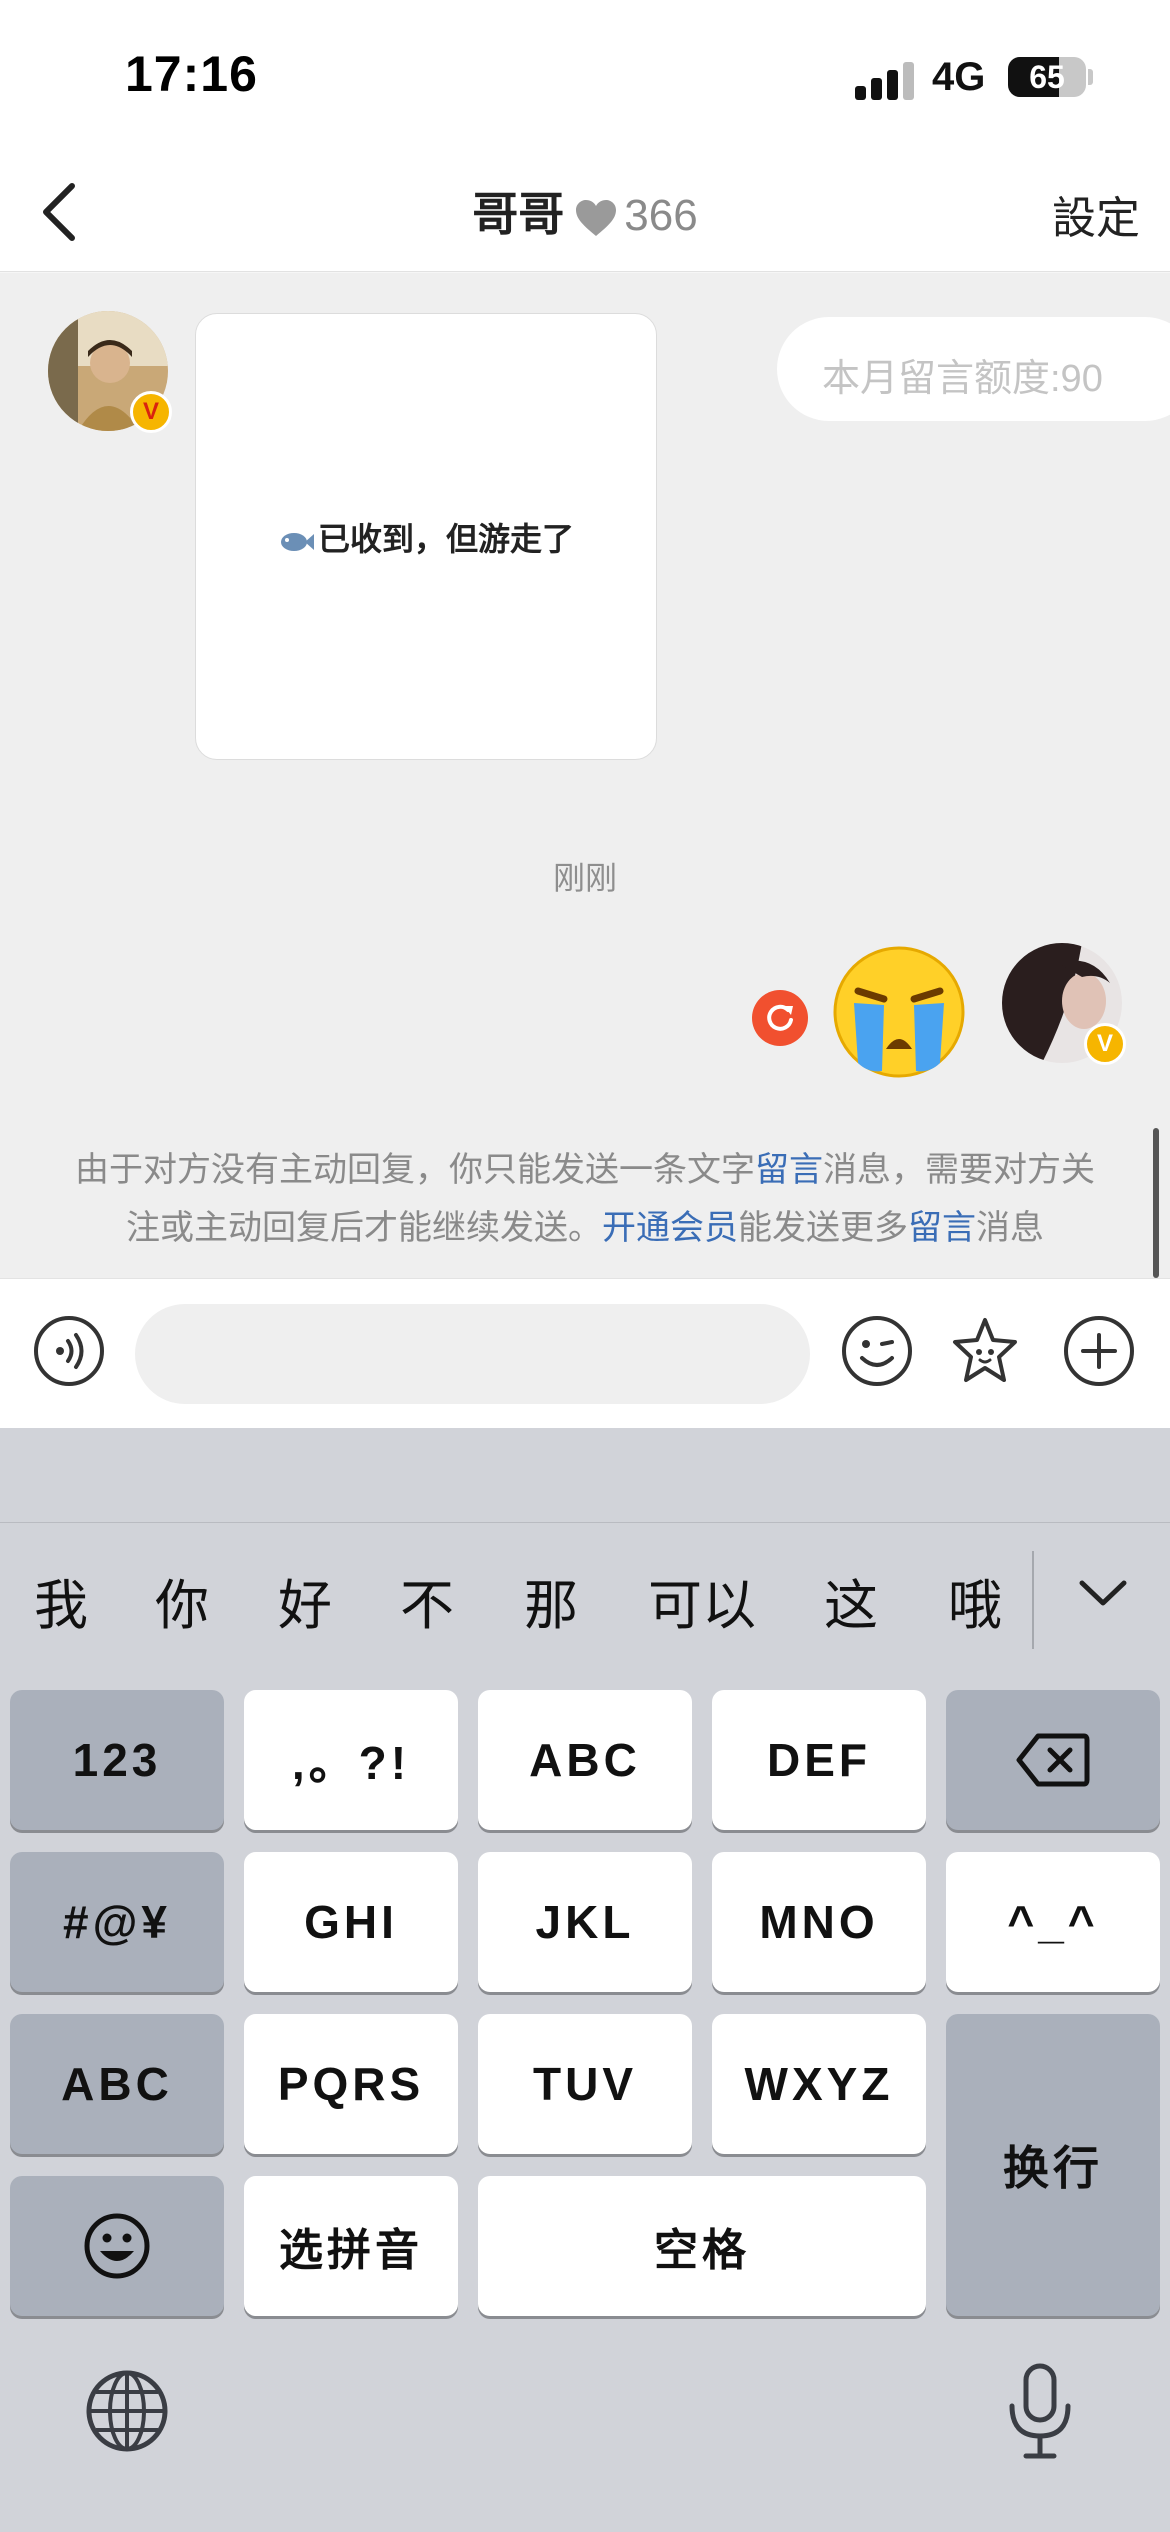 The width and height of the screenshot is (1170, 2532). I want to click on message-card: 已收到，但游走了, so click(426, 536).